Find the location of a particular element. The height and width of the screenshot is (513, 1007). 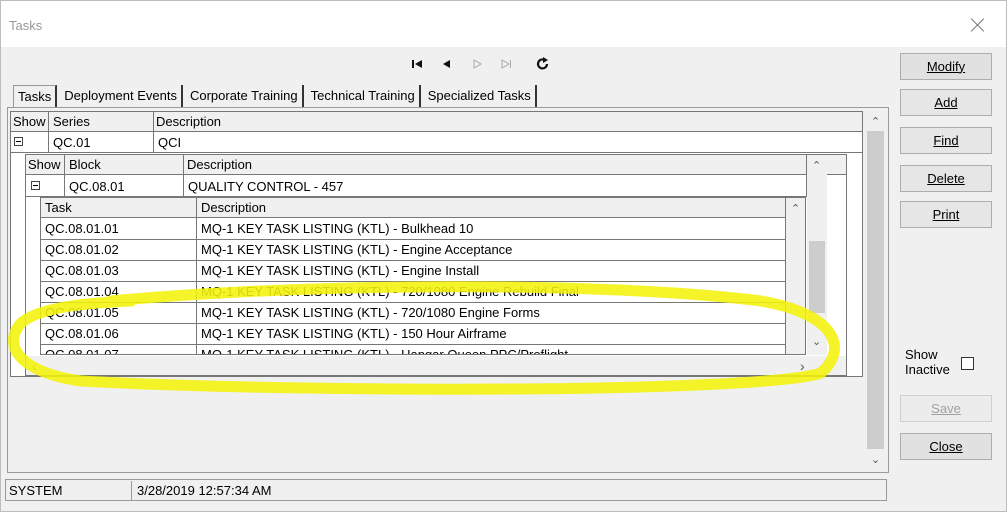

block-cell: QC.08.01 is located at coordinates (97, 186).